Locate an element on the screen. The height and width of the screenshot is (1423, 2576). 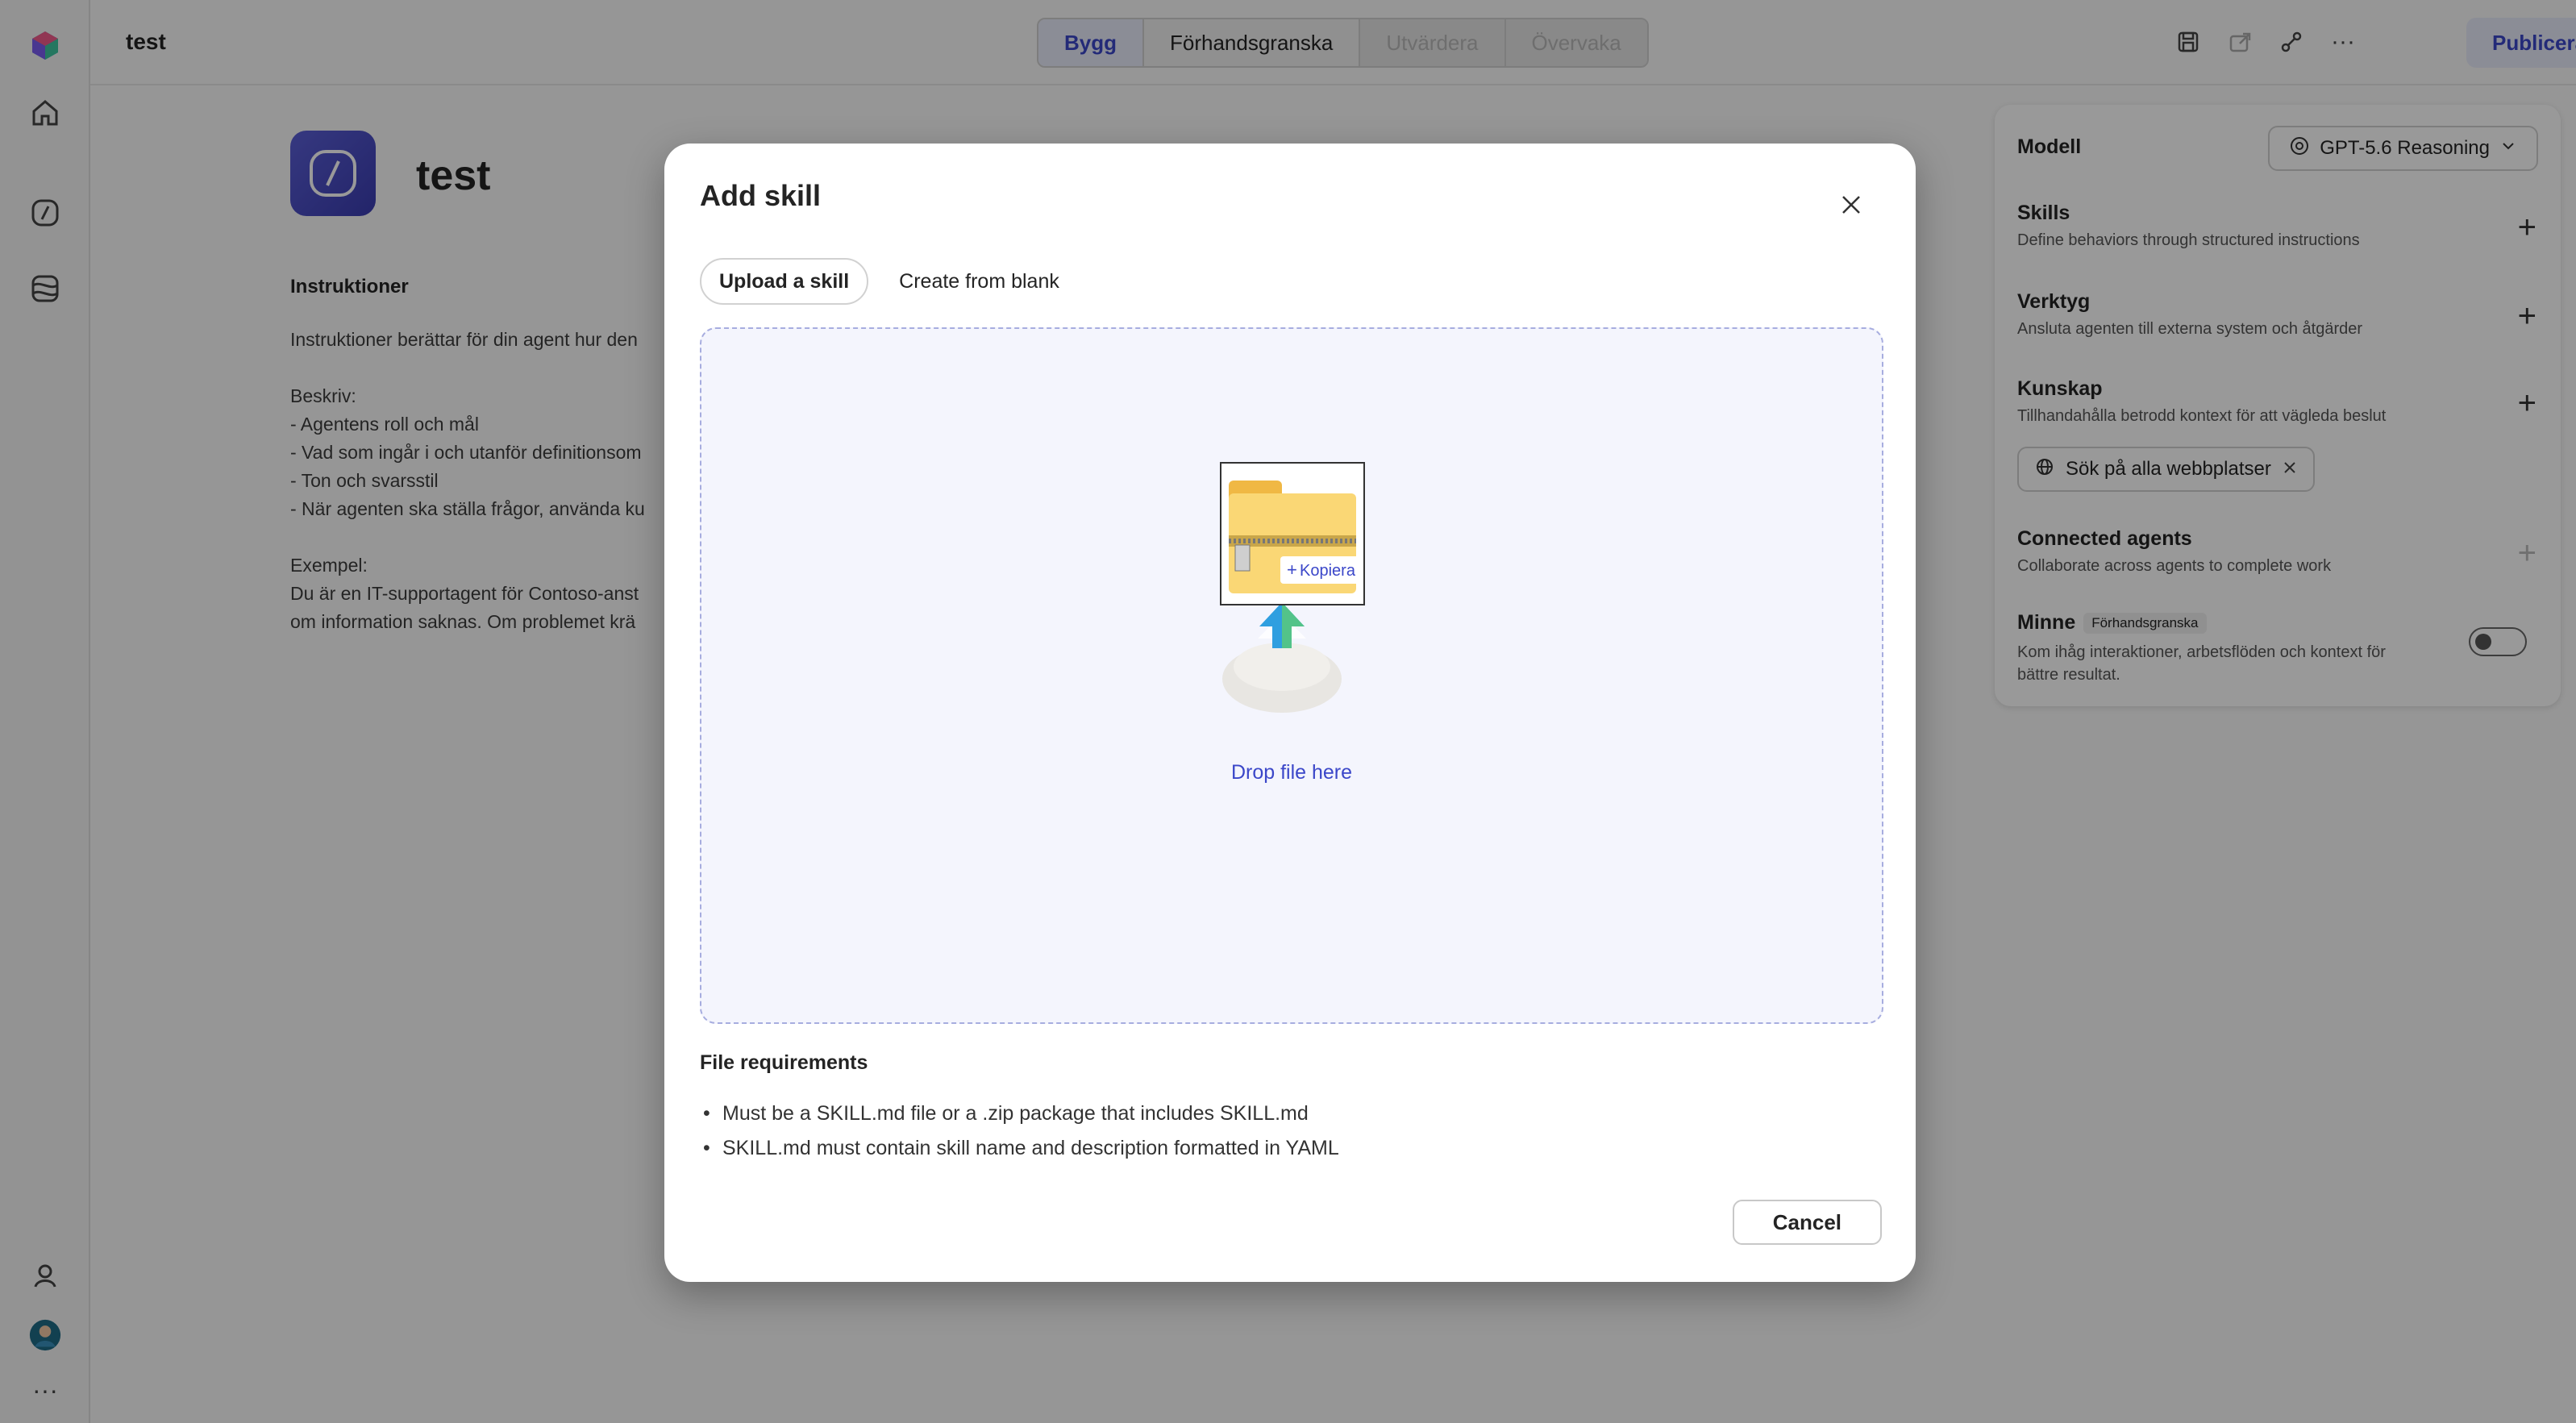
copy-label: Kopiera is located at coordinates (1328, 571).